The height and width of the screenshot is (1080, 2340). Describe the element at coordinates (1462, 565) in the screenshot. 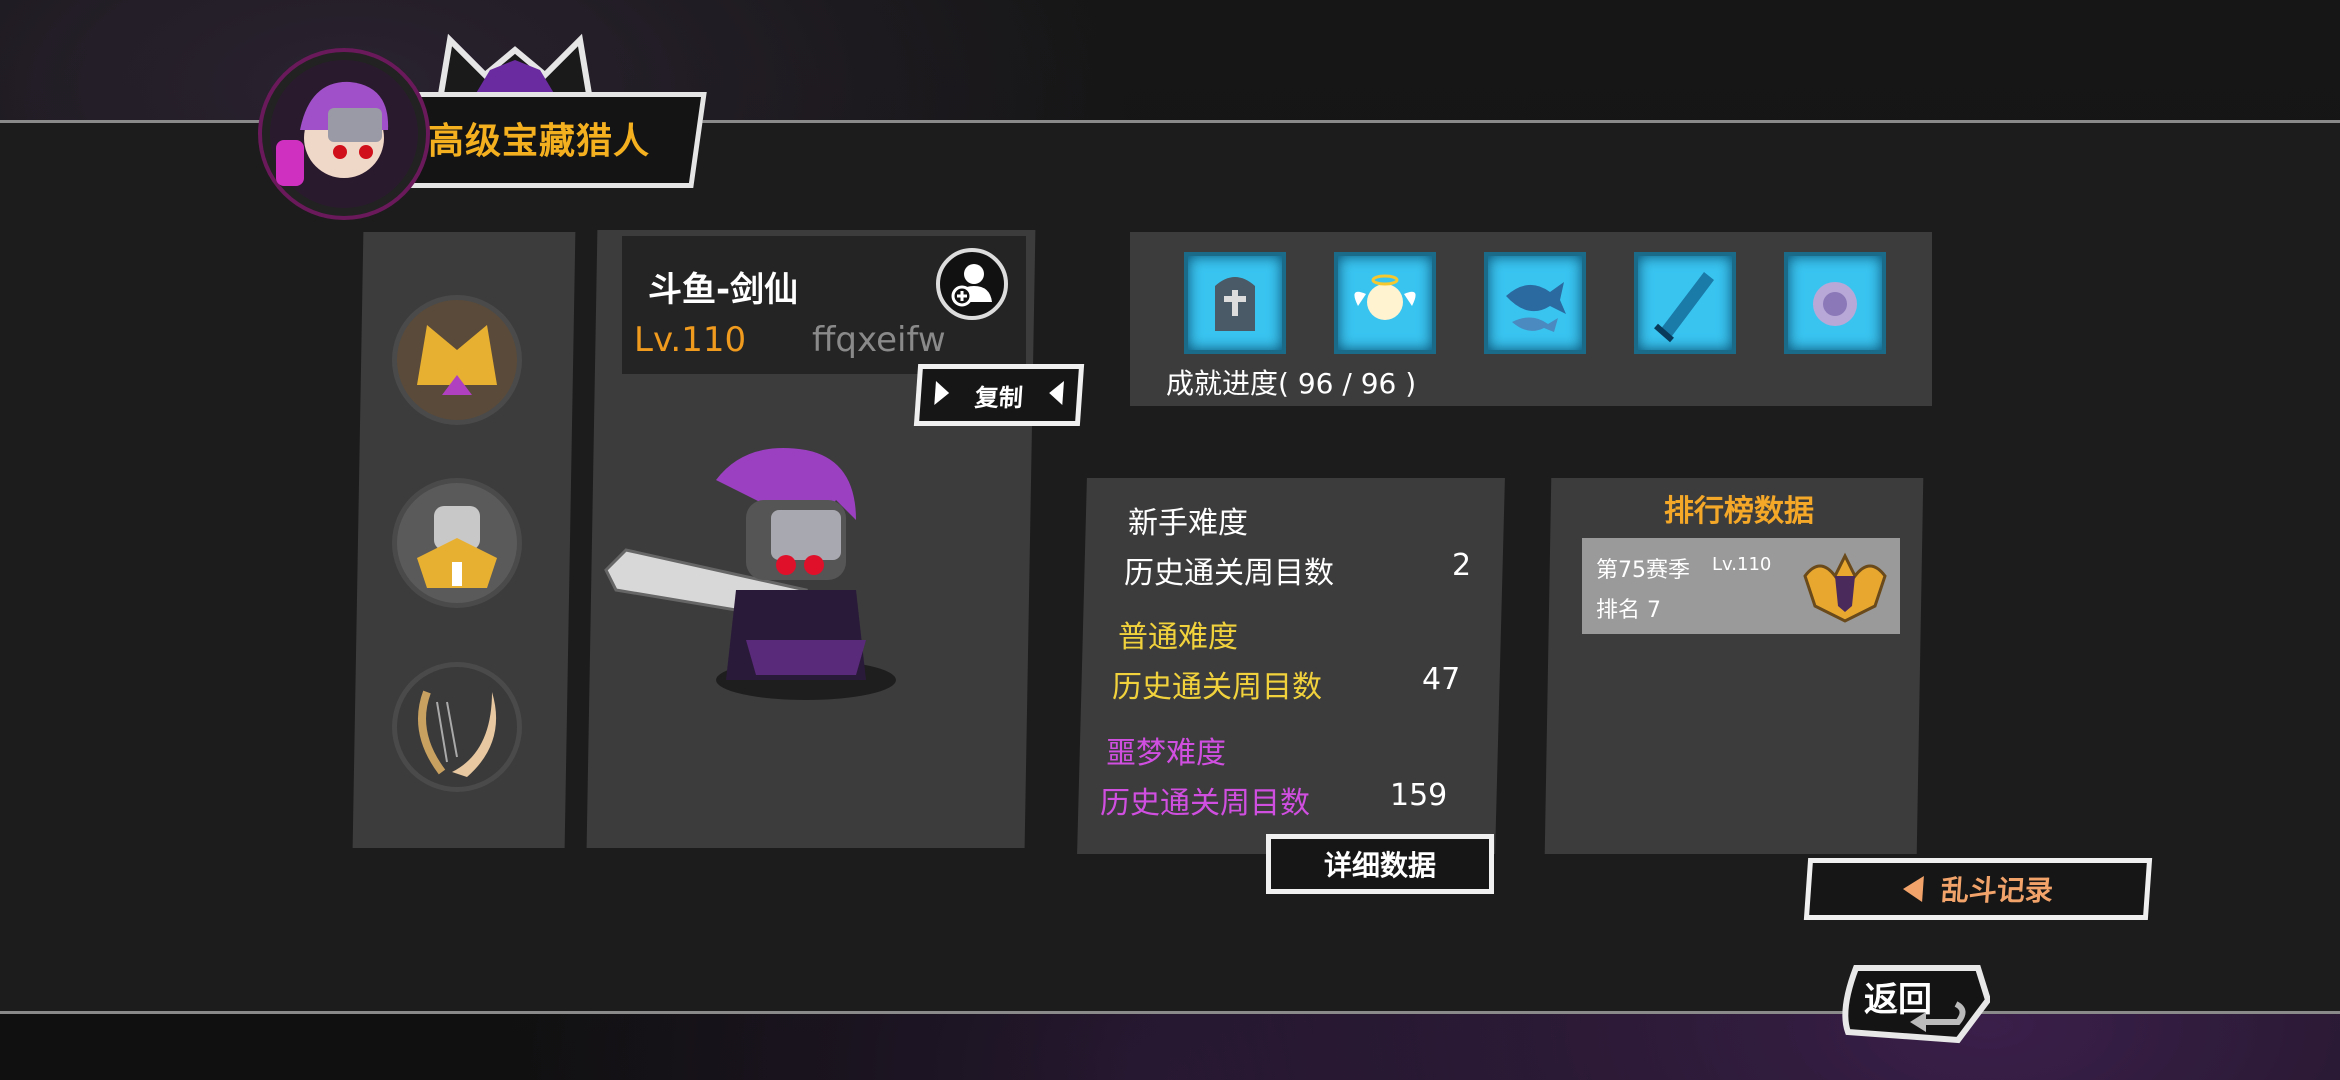

I see `novice-clear-value: 2` at that location.